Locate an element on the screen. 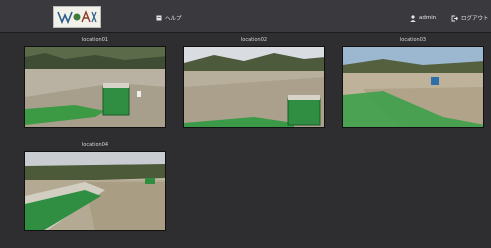 The image size is (491, 248). camera-name: location02 is located at coordinates (254, 40).